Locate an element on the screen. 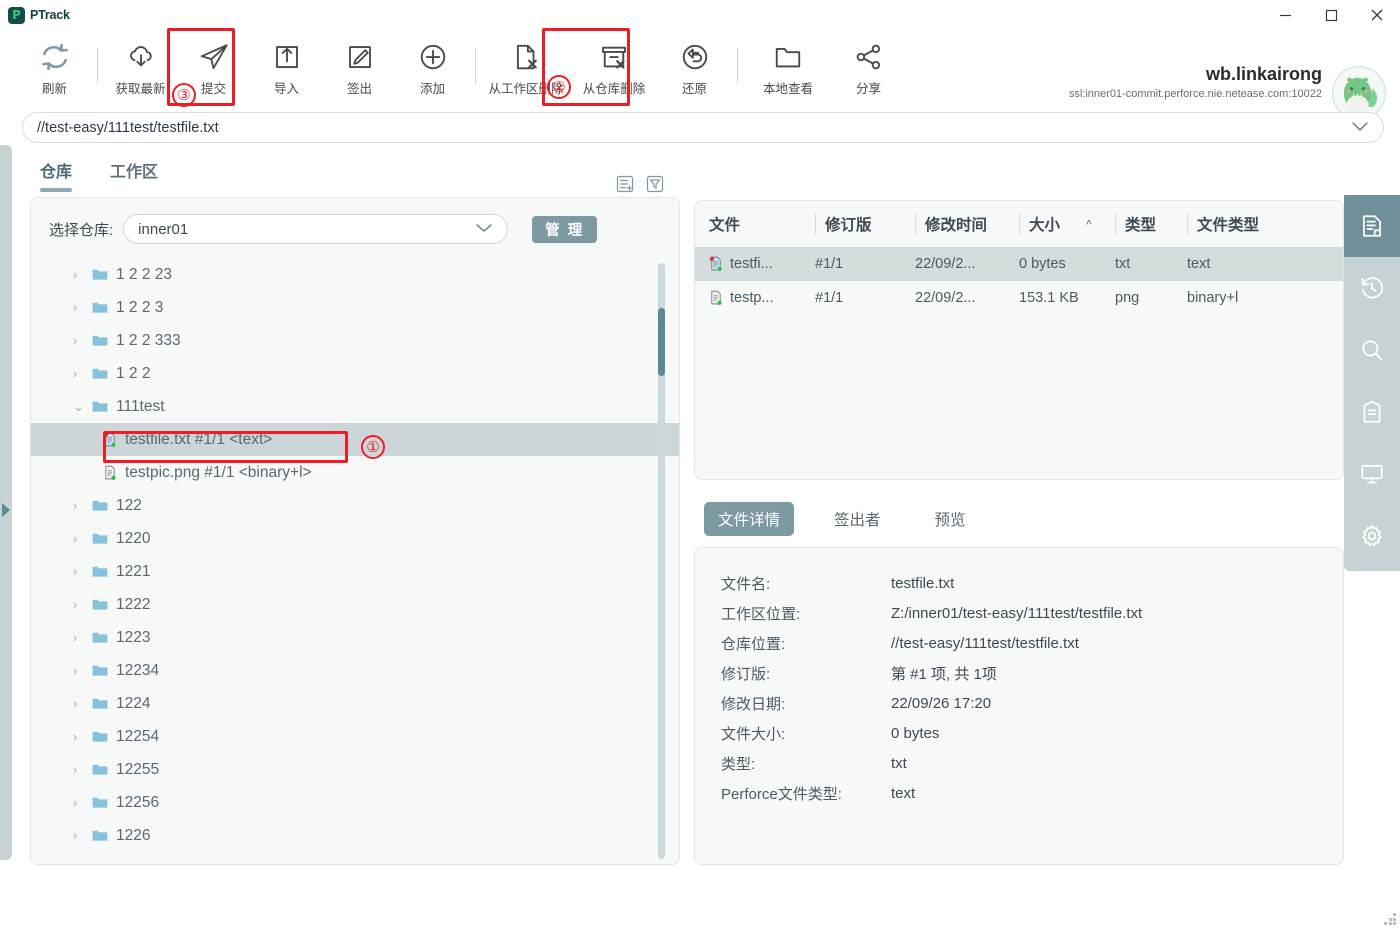 The width and height of the screenshot is (1400, 929). column-header-label: 修订版 is located at coordinates (848, 225).